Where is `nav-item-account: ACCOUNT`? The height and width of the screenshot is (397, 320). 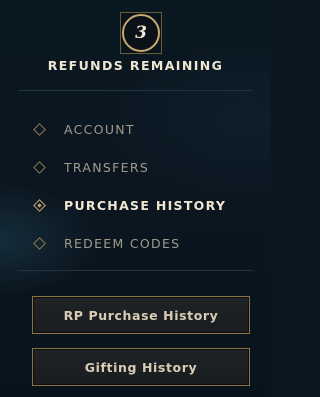
nav-item-account: ACCOUNT is located at coordinates (129, 129).